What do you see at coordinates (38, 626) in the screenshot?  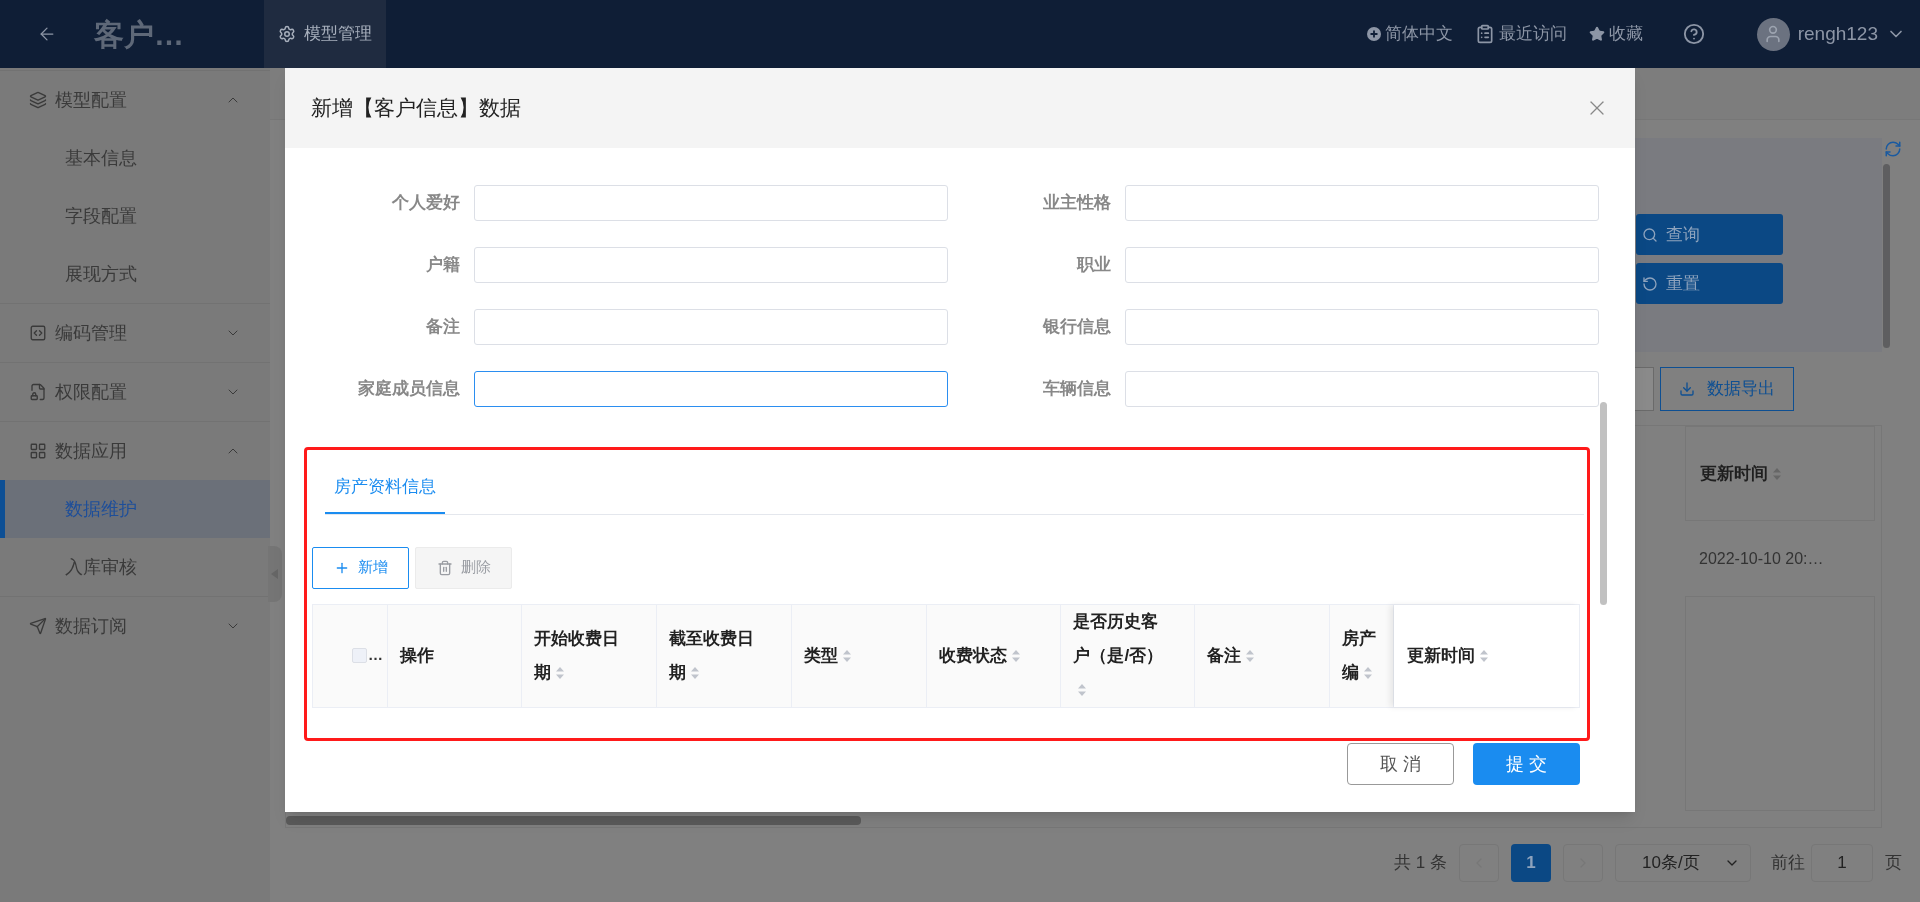 I see `paper-plane-icon` at bounding box center [38, 626].